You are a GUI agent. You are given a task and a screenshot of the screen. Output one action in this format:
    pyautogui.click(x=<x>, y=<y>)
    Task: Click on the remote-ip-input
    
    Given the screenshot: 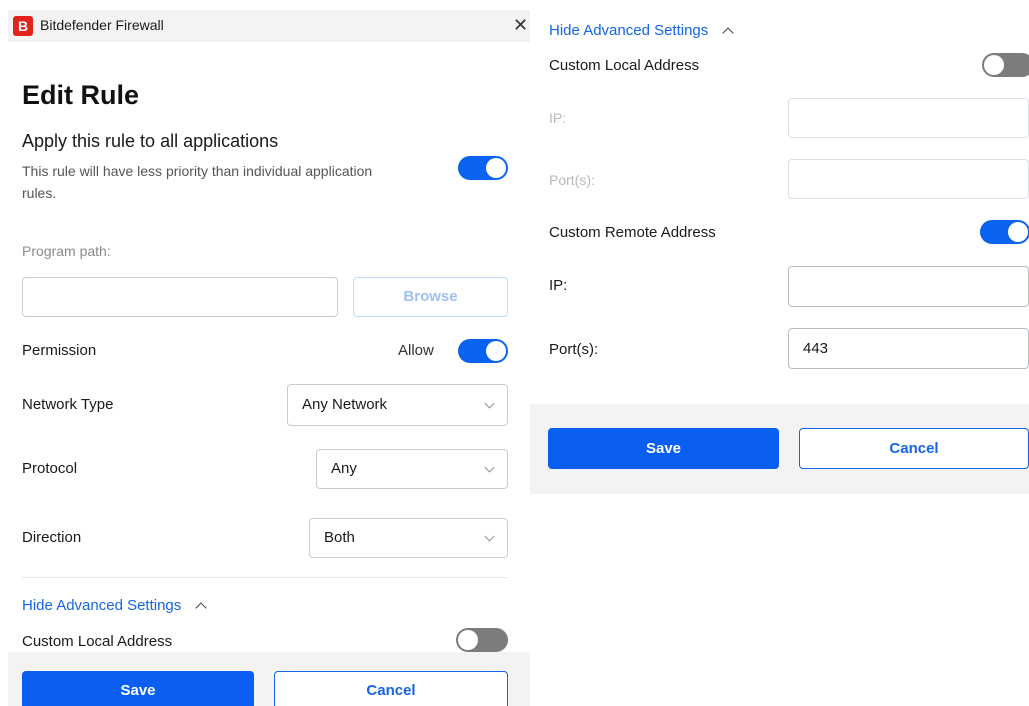 What is the action you would take?
    pyautogui.click(x=908, y=286)
    